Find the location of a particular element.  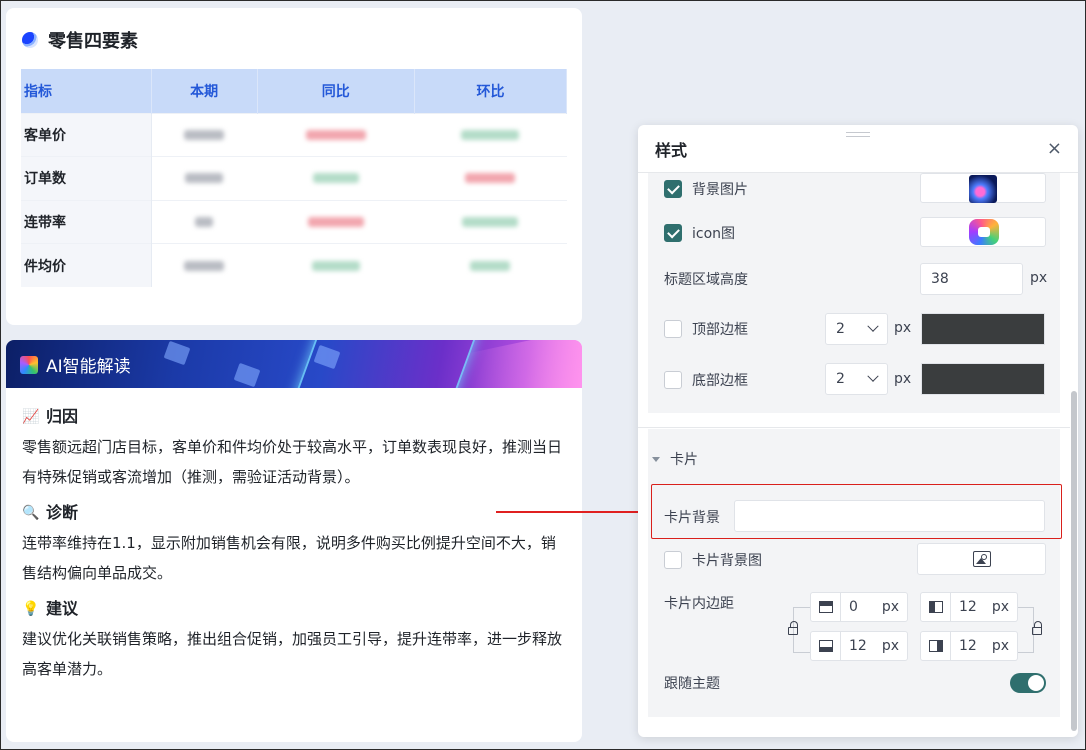

section-heading: 💡 建议 is located at coordinates (294, 609).